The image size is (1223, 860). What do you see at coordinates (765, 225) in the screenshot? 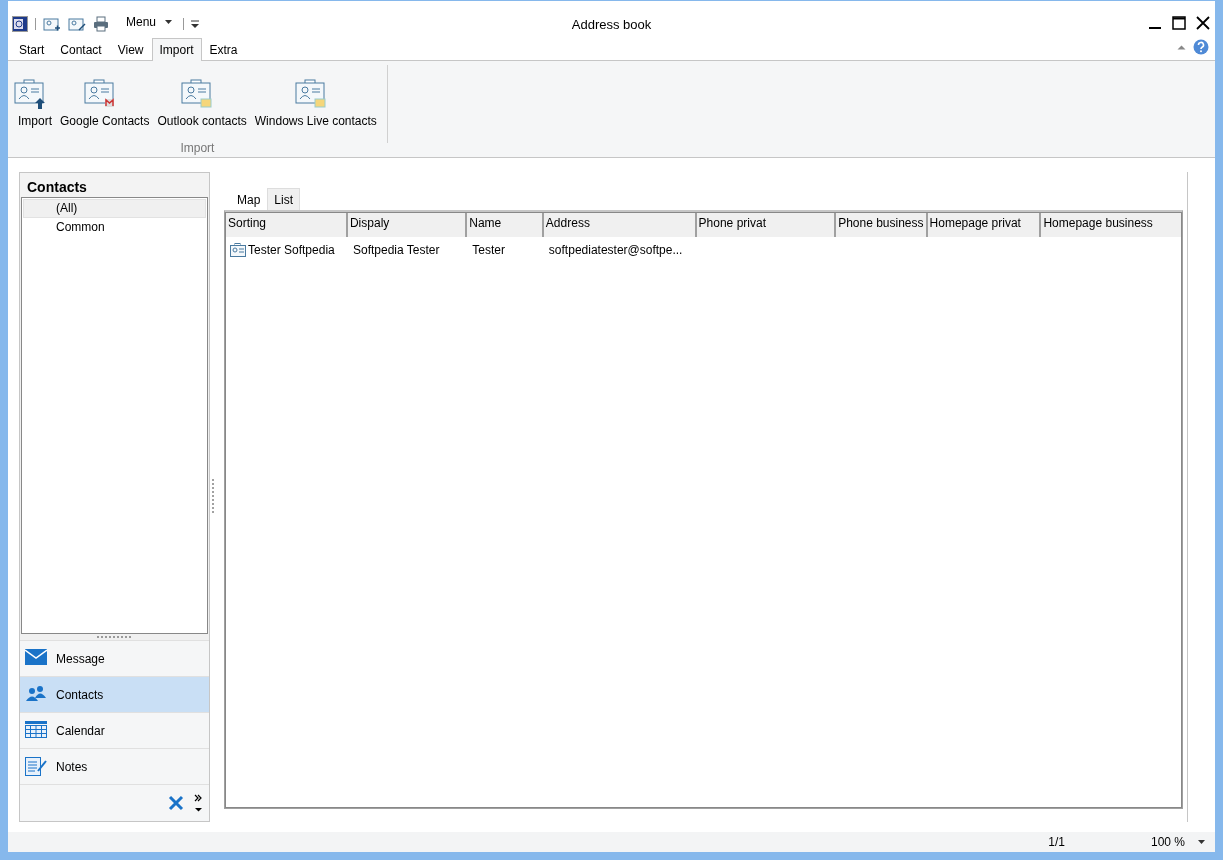
I see `column-header: Phone privat` at bounding box center [765, 225].